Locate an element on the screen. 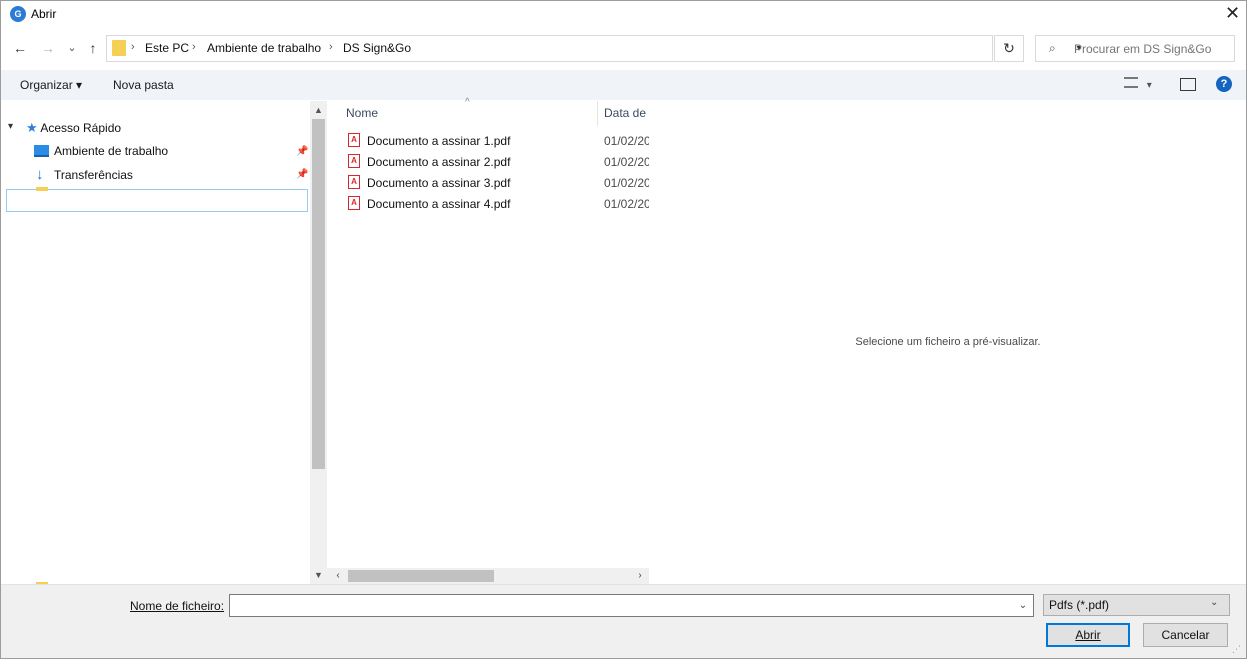  download-icon: ↓ is located at coordinates (40, 174).